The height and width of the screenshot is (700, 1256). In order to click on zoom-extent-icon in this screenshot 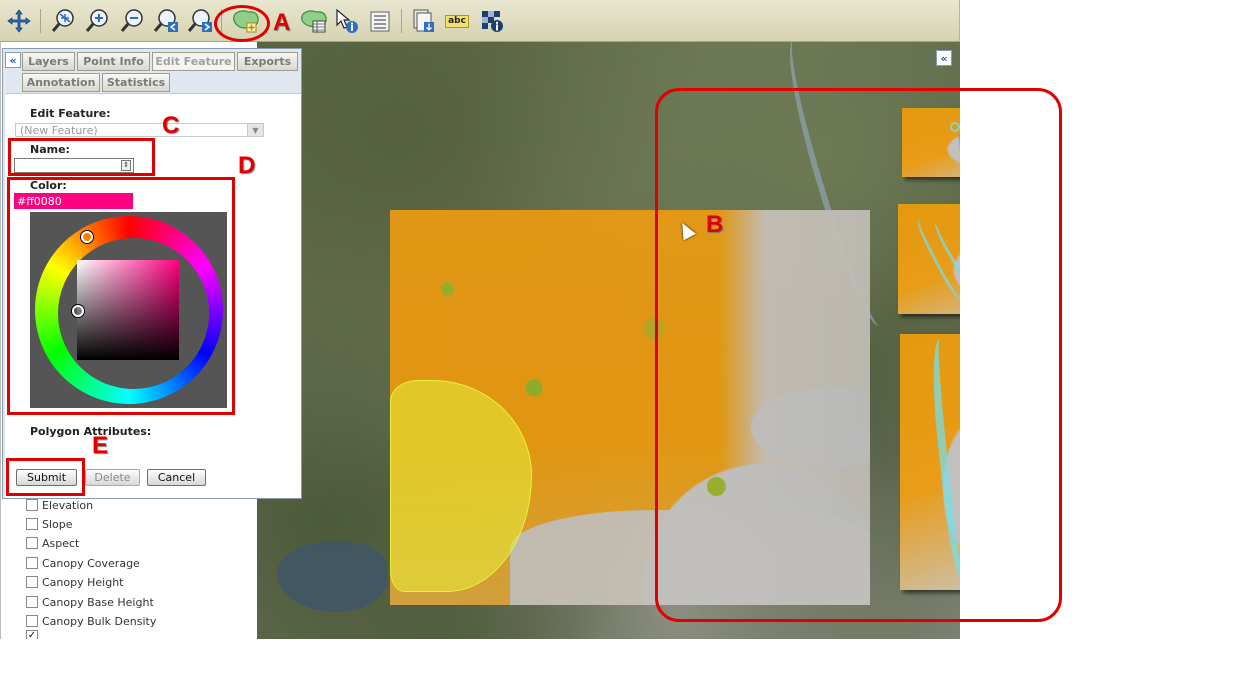, I will do `click(62, 20)`.